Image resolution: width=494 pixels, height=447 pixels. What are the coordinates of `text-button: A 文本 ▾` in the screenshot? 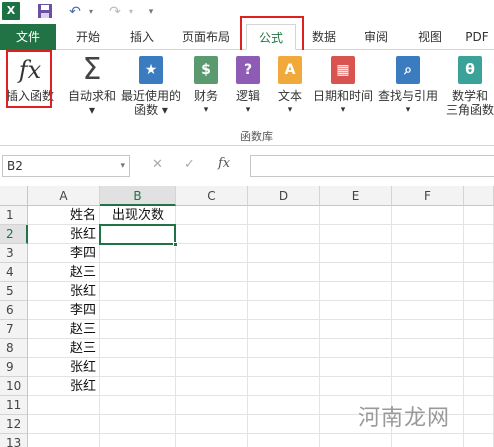 It's located at (290, 85).